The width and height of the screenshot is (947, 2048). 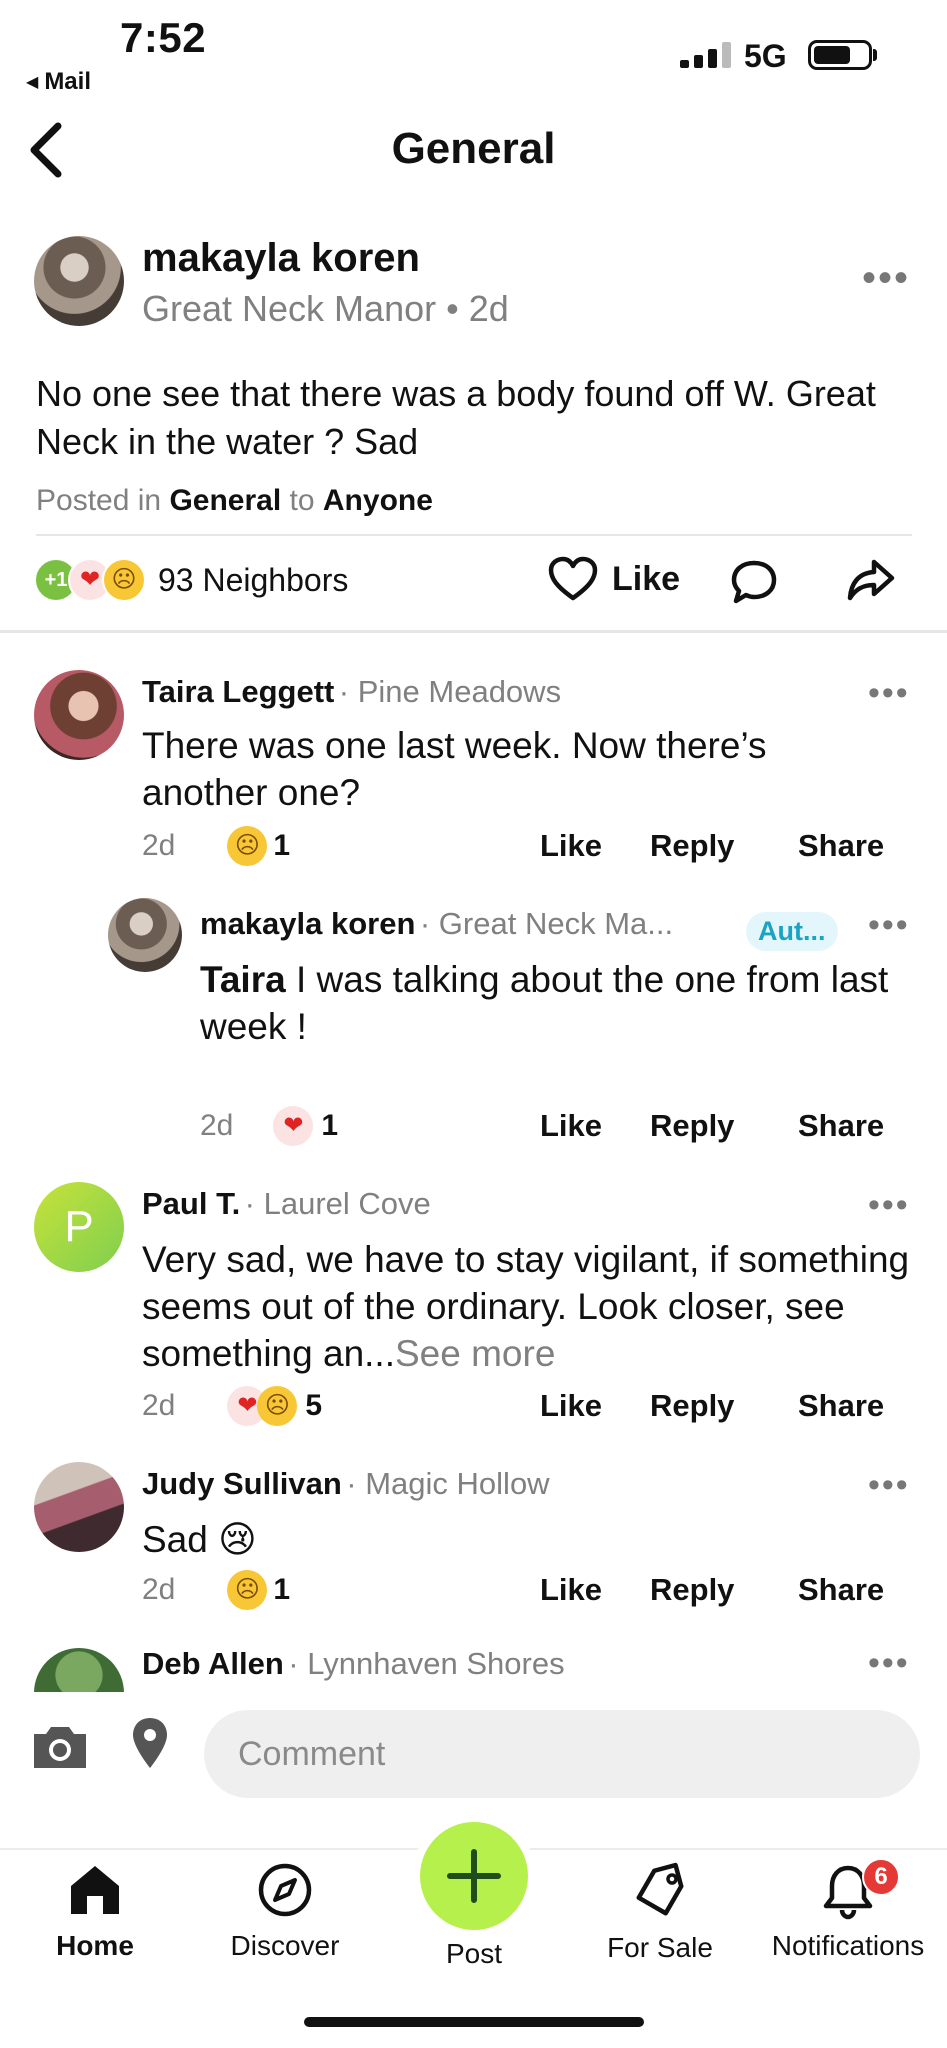 I want to click on tab-discover: Discover, so click(x=285, y=1912).